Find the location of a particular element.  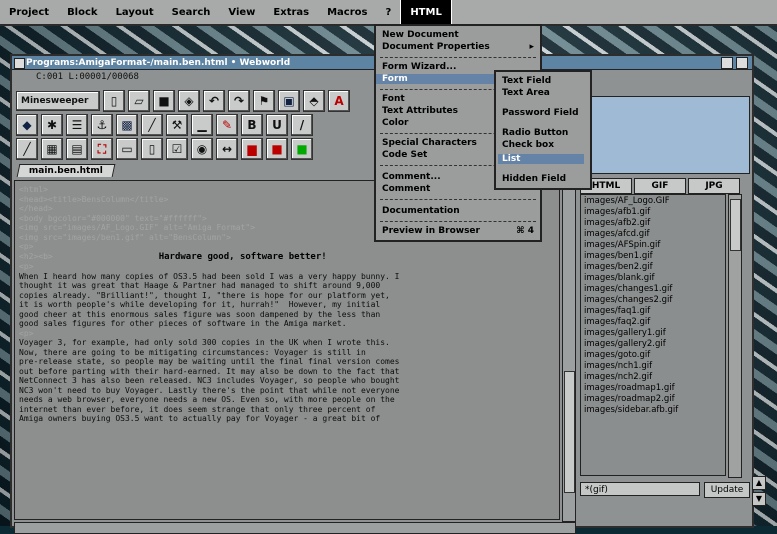

new-document-icon: ▯ is located at coordinates (114, 101).